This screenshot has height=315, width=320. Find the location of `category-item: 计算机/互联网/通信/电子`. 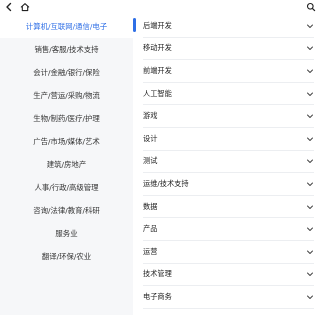

category-item: 计算机/互联网/通信/电子 is located at coordinates (66, 26).